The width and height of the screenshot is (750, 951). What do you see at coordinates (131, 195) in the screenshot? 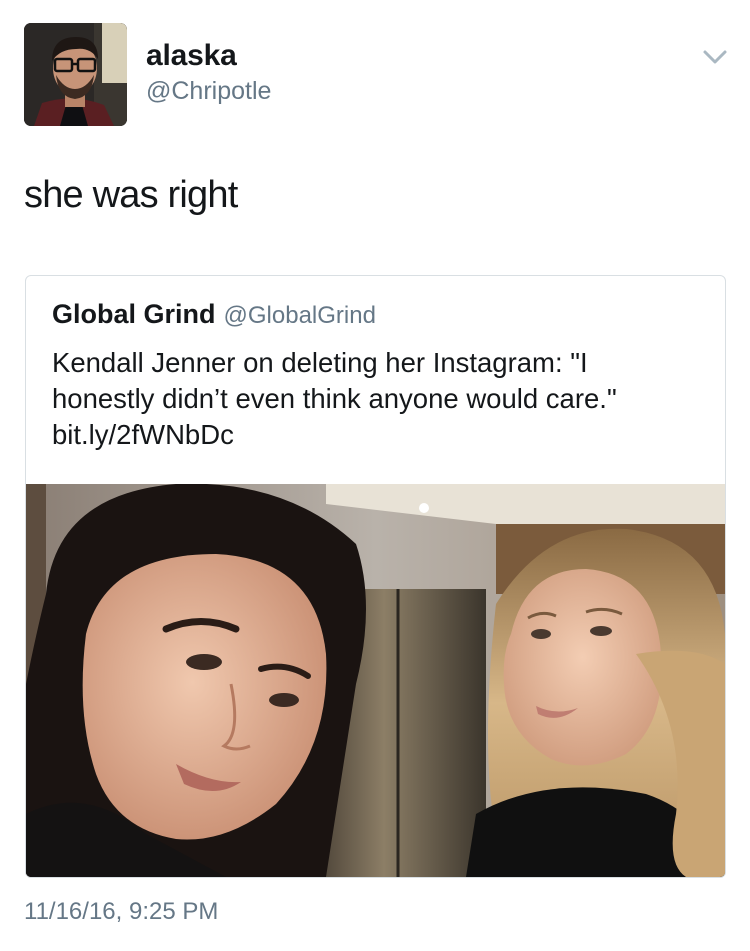
I see `tweet-text: she was right` at bounding box center [131, 195].